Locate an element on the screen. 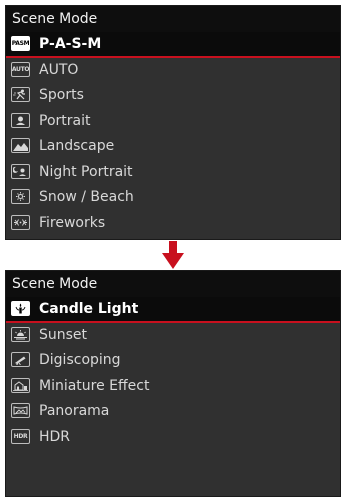  arrow-down-icon is located at coordinates (173, 255).